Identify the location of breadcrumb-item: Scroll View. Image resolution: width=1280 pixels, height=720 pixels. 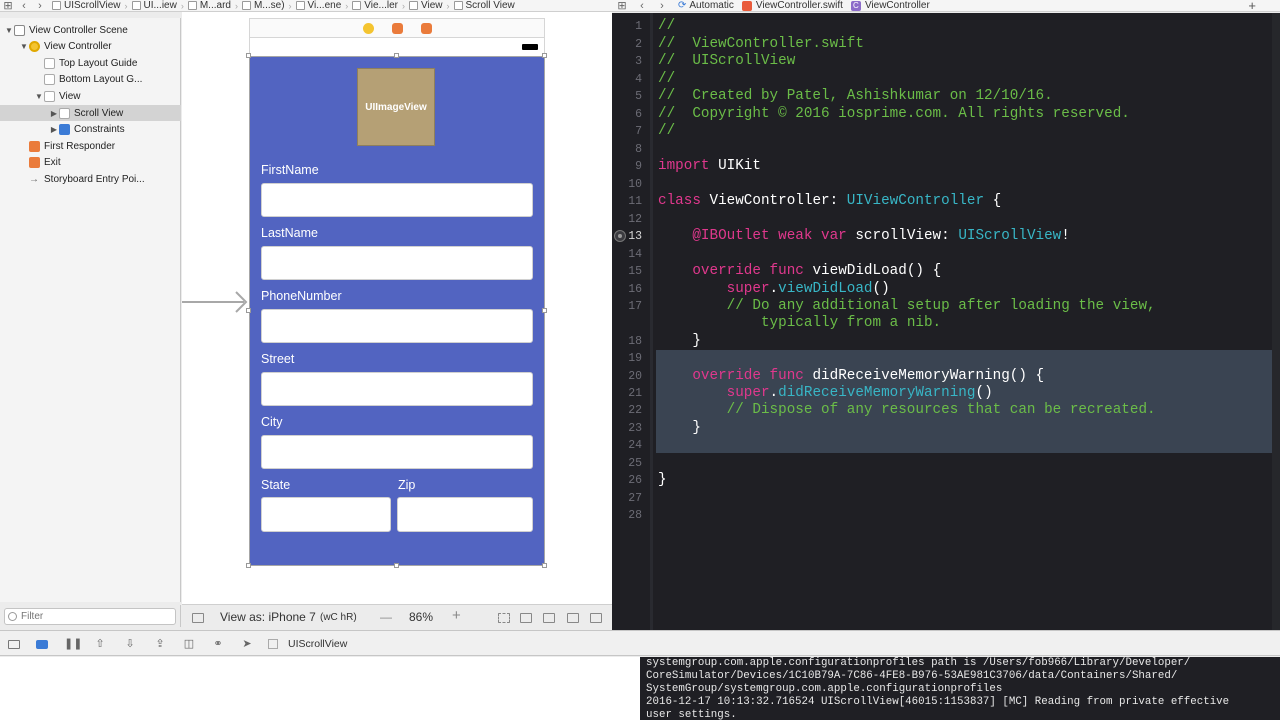
(484, 5).